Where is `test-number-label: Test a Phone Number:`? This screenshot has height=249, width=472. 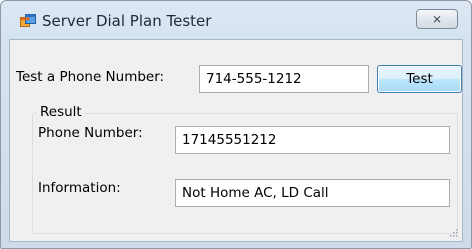 test-number-label: Test a Phone Number: is located at coordinates (90, 77).